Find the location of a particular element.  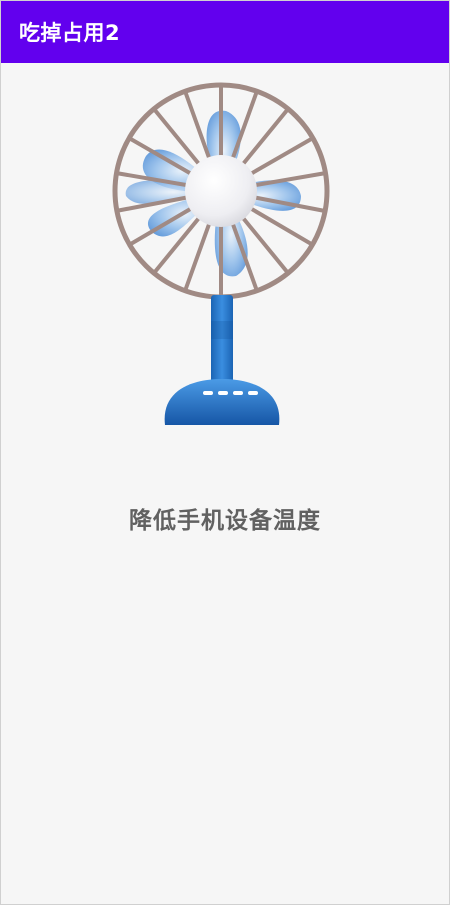

main-caption: 降低手机设备温度 is located at coordinates (225, 521).